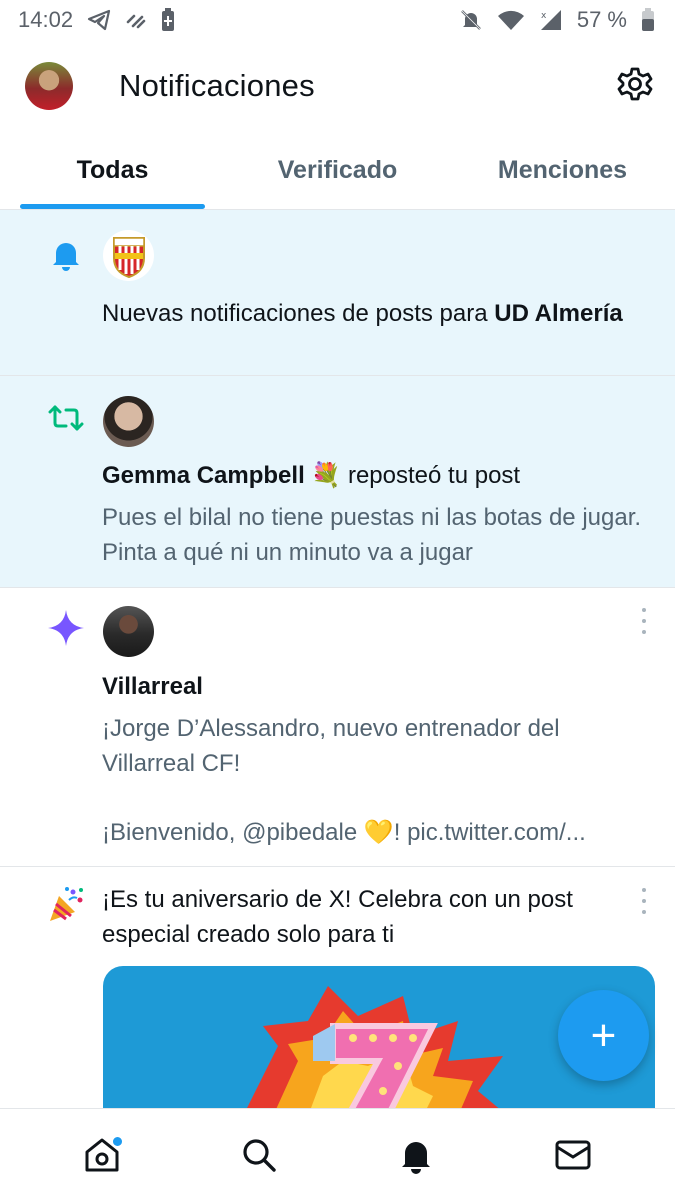  What do you see at coordinates (337, 20) in the screenshot?
I see `status-bar: 14:02 x 57 %` at bounding box center [337, 20].